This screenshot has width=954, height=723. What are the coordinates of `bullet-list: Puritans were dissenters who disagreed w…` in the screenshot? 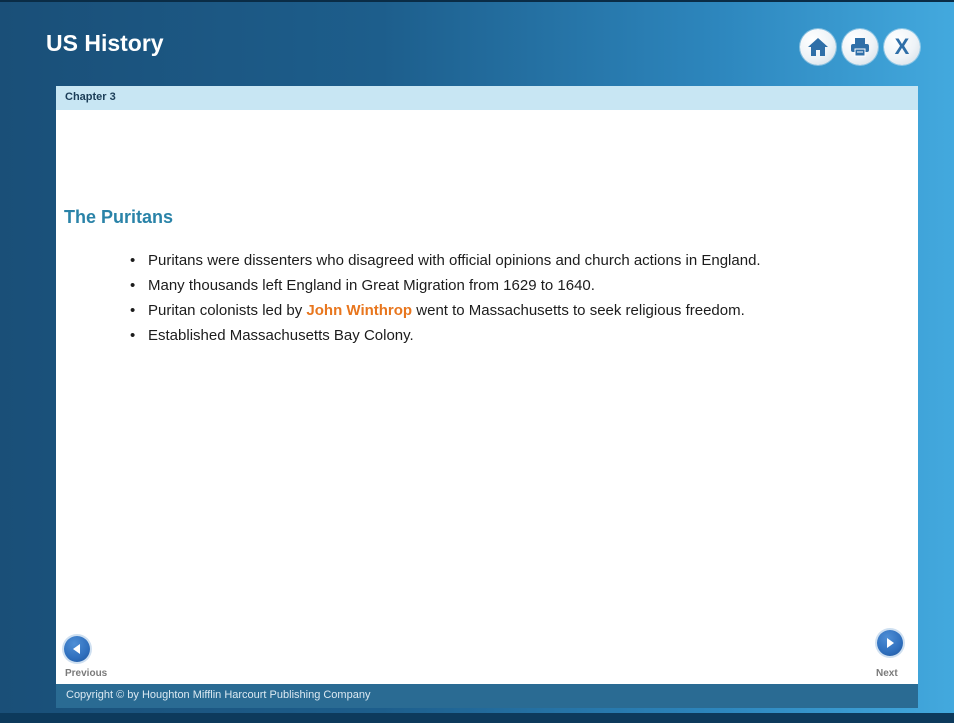 It's located at (520, 298).